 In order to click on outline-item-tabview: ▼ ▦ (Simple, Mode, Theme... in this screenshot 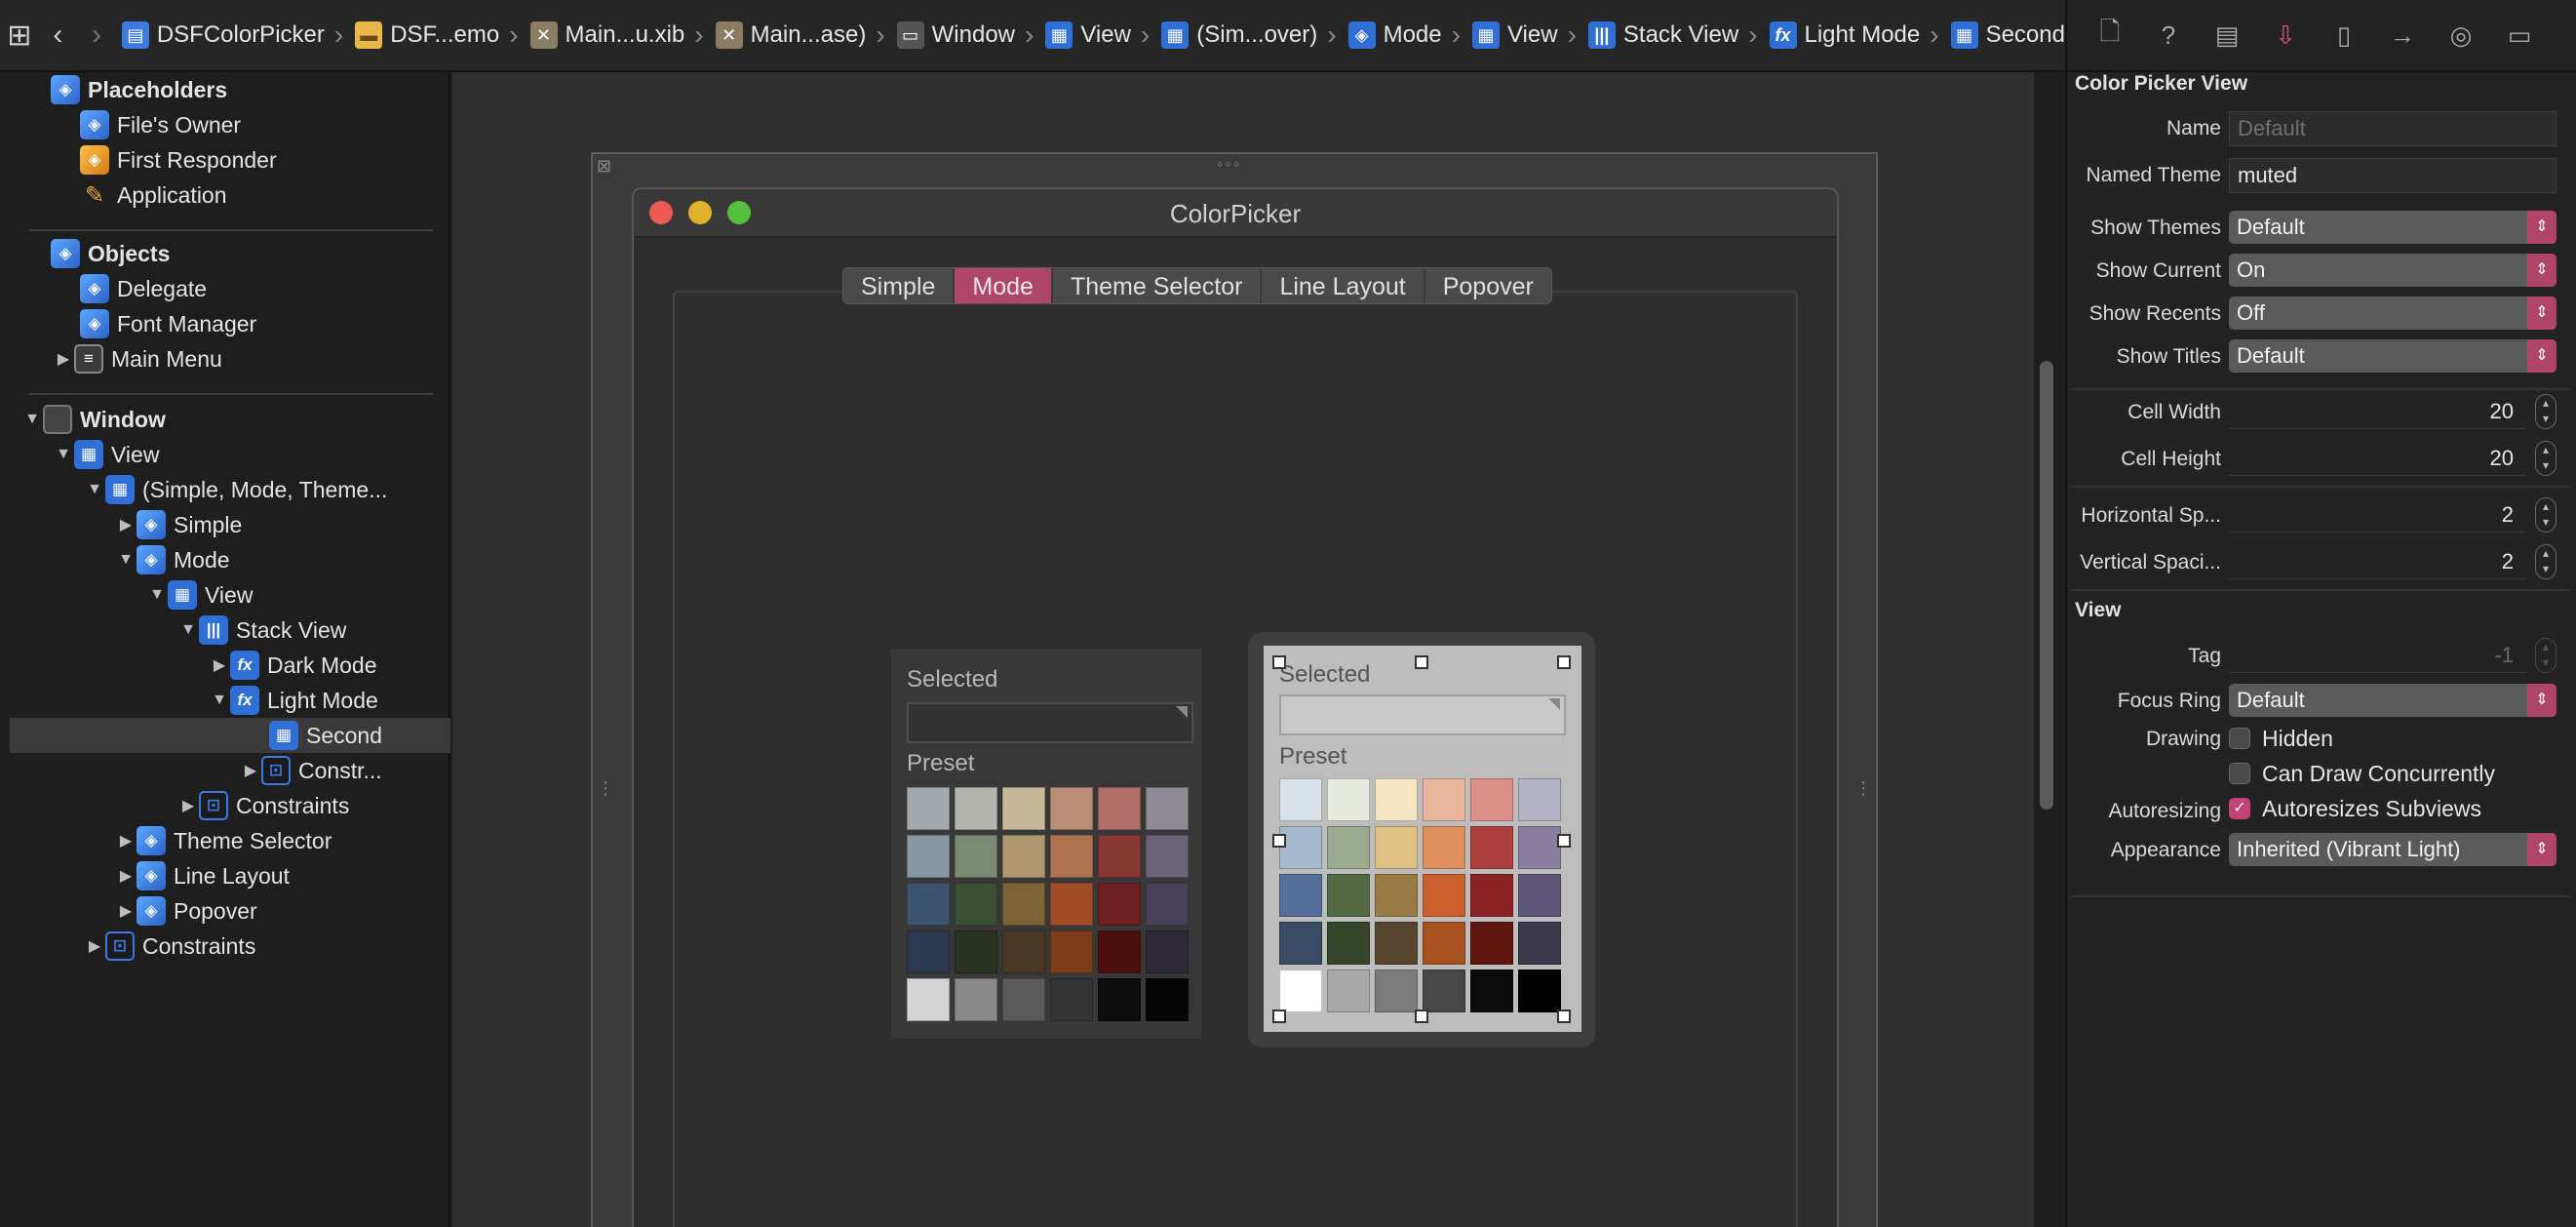, I will do `click(235, 489)`.